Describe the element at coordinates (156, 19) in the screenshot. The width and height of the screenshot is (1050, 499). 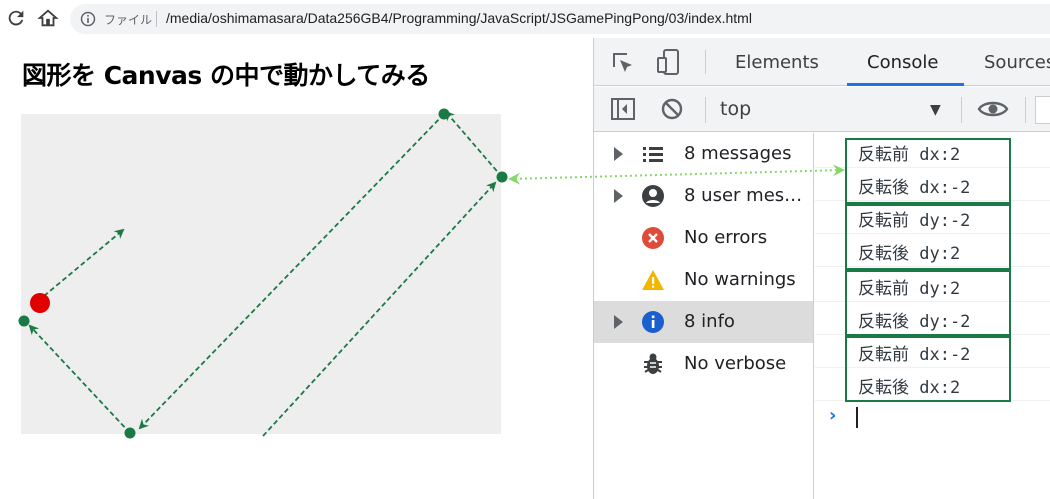
I see `url-divider` at that location.